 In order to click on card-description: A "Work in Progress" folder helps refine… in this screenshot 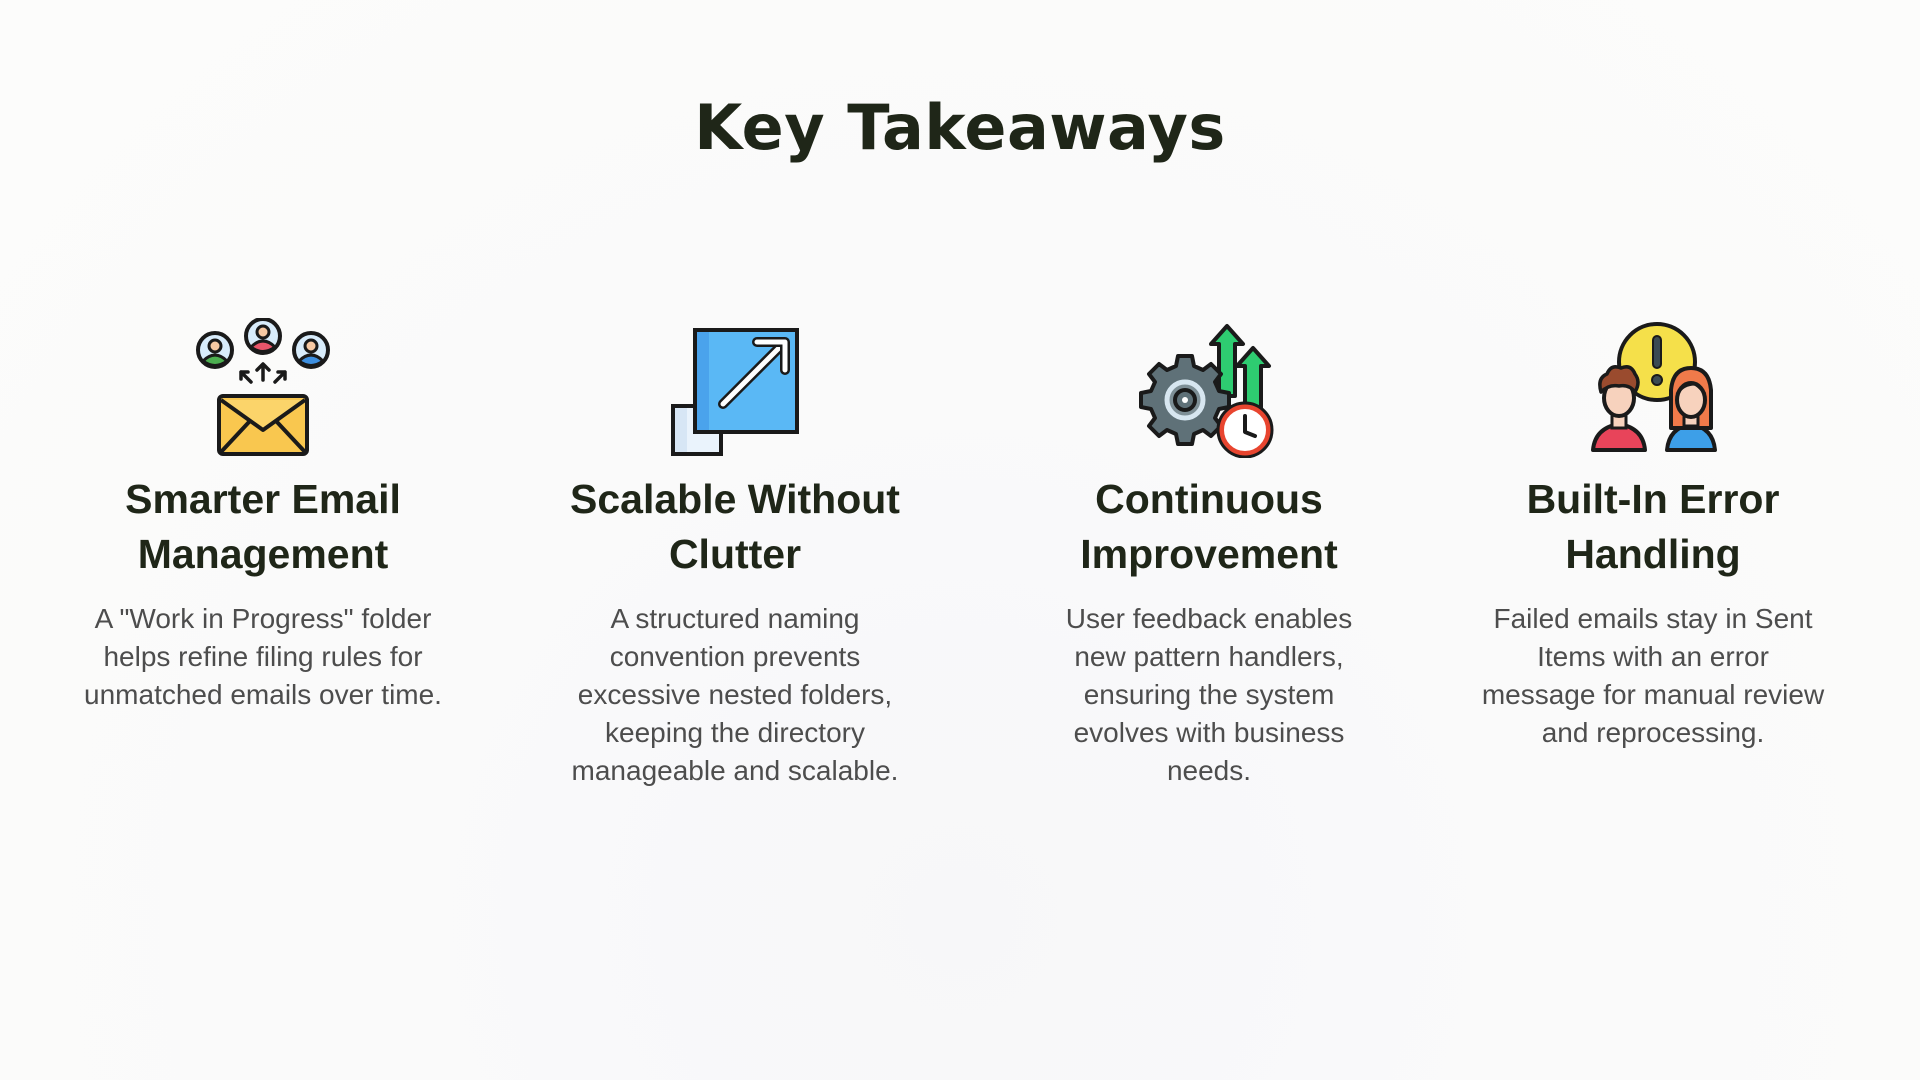, I will do `click(263, 656)`.